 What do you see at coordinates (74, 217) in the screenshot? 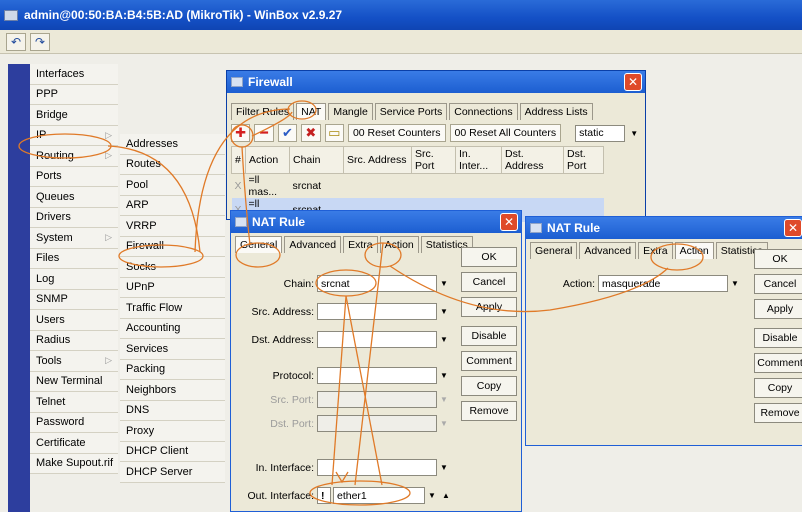
I see `menu-item-drivers: Drivers` at bounding box center [74, 217].